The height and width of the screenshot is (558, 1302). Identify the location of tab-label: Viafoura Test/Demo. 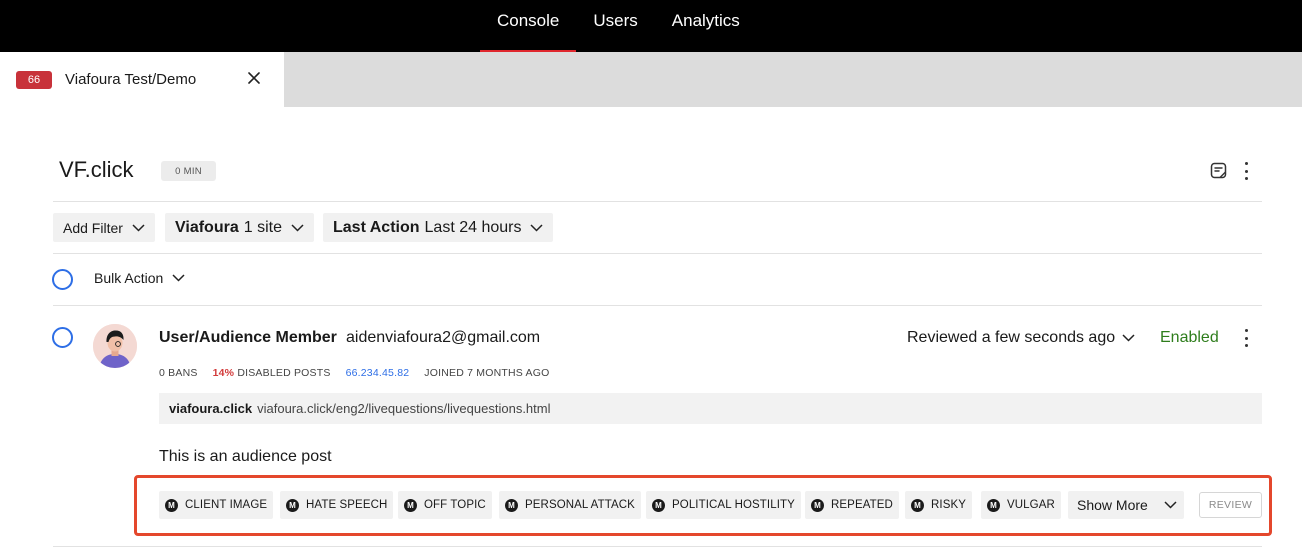
(131, 79).